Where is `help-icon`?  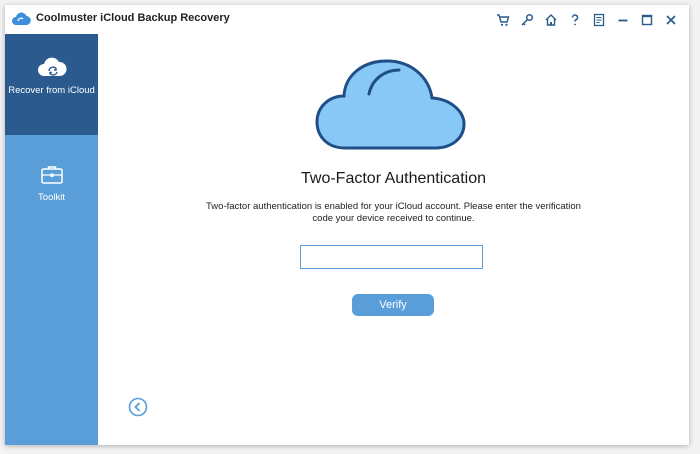
help-icon is located at coordinates (575, 19).